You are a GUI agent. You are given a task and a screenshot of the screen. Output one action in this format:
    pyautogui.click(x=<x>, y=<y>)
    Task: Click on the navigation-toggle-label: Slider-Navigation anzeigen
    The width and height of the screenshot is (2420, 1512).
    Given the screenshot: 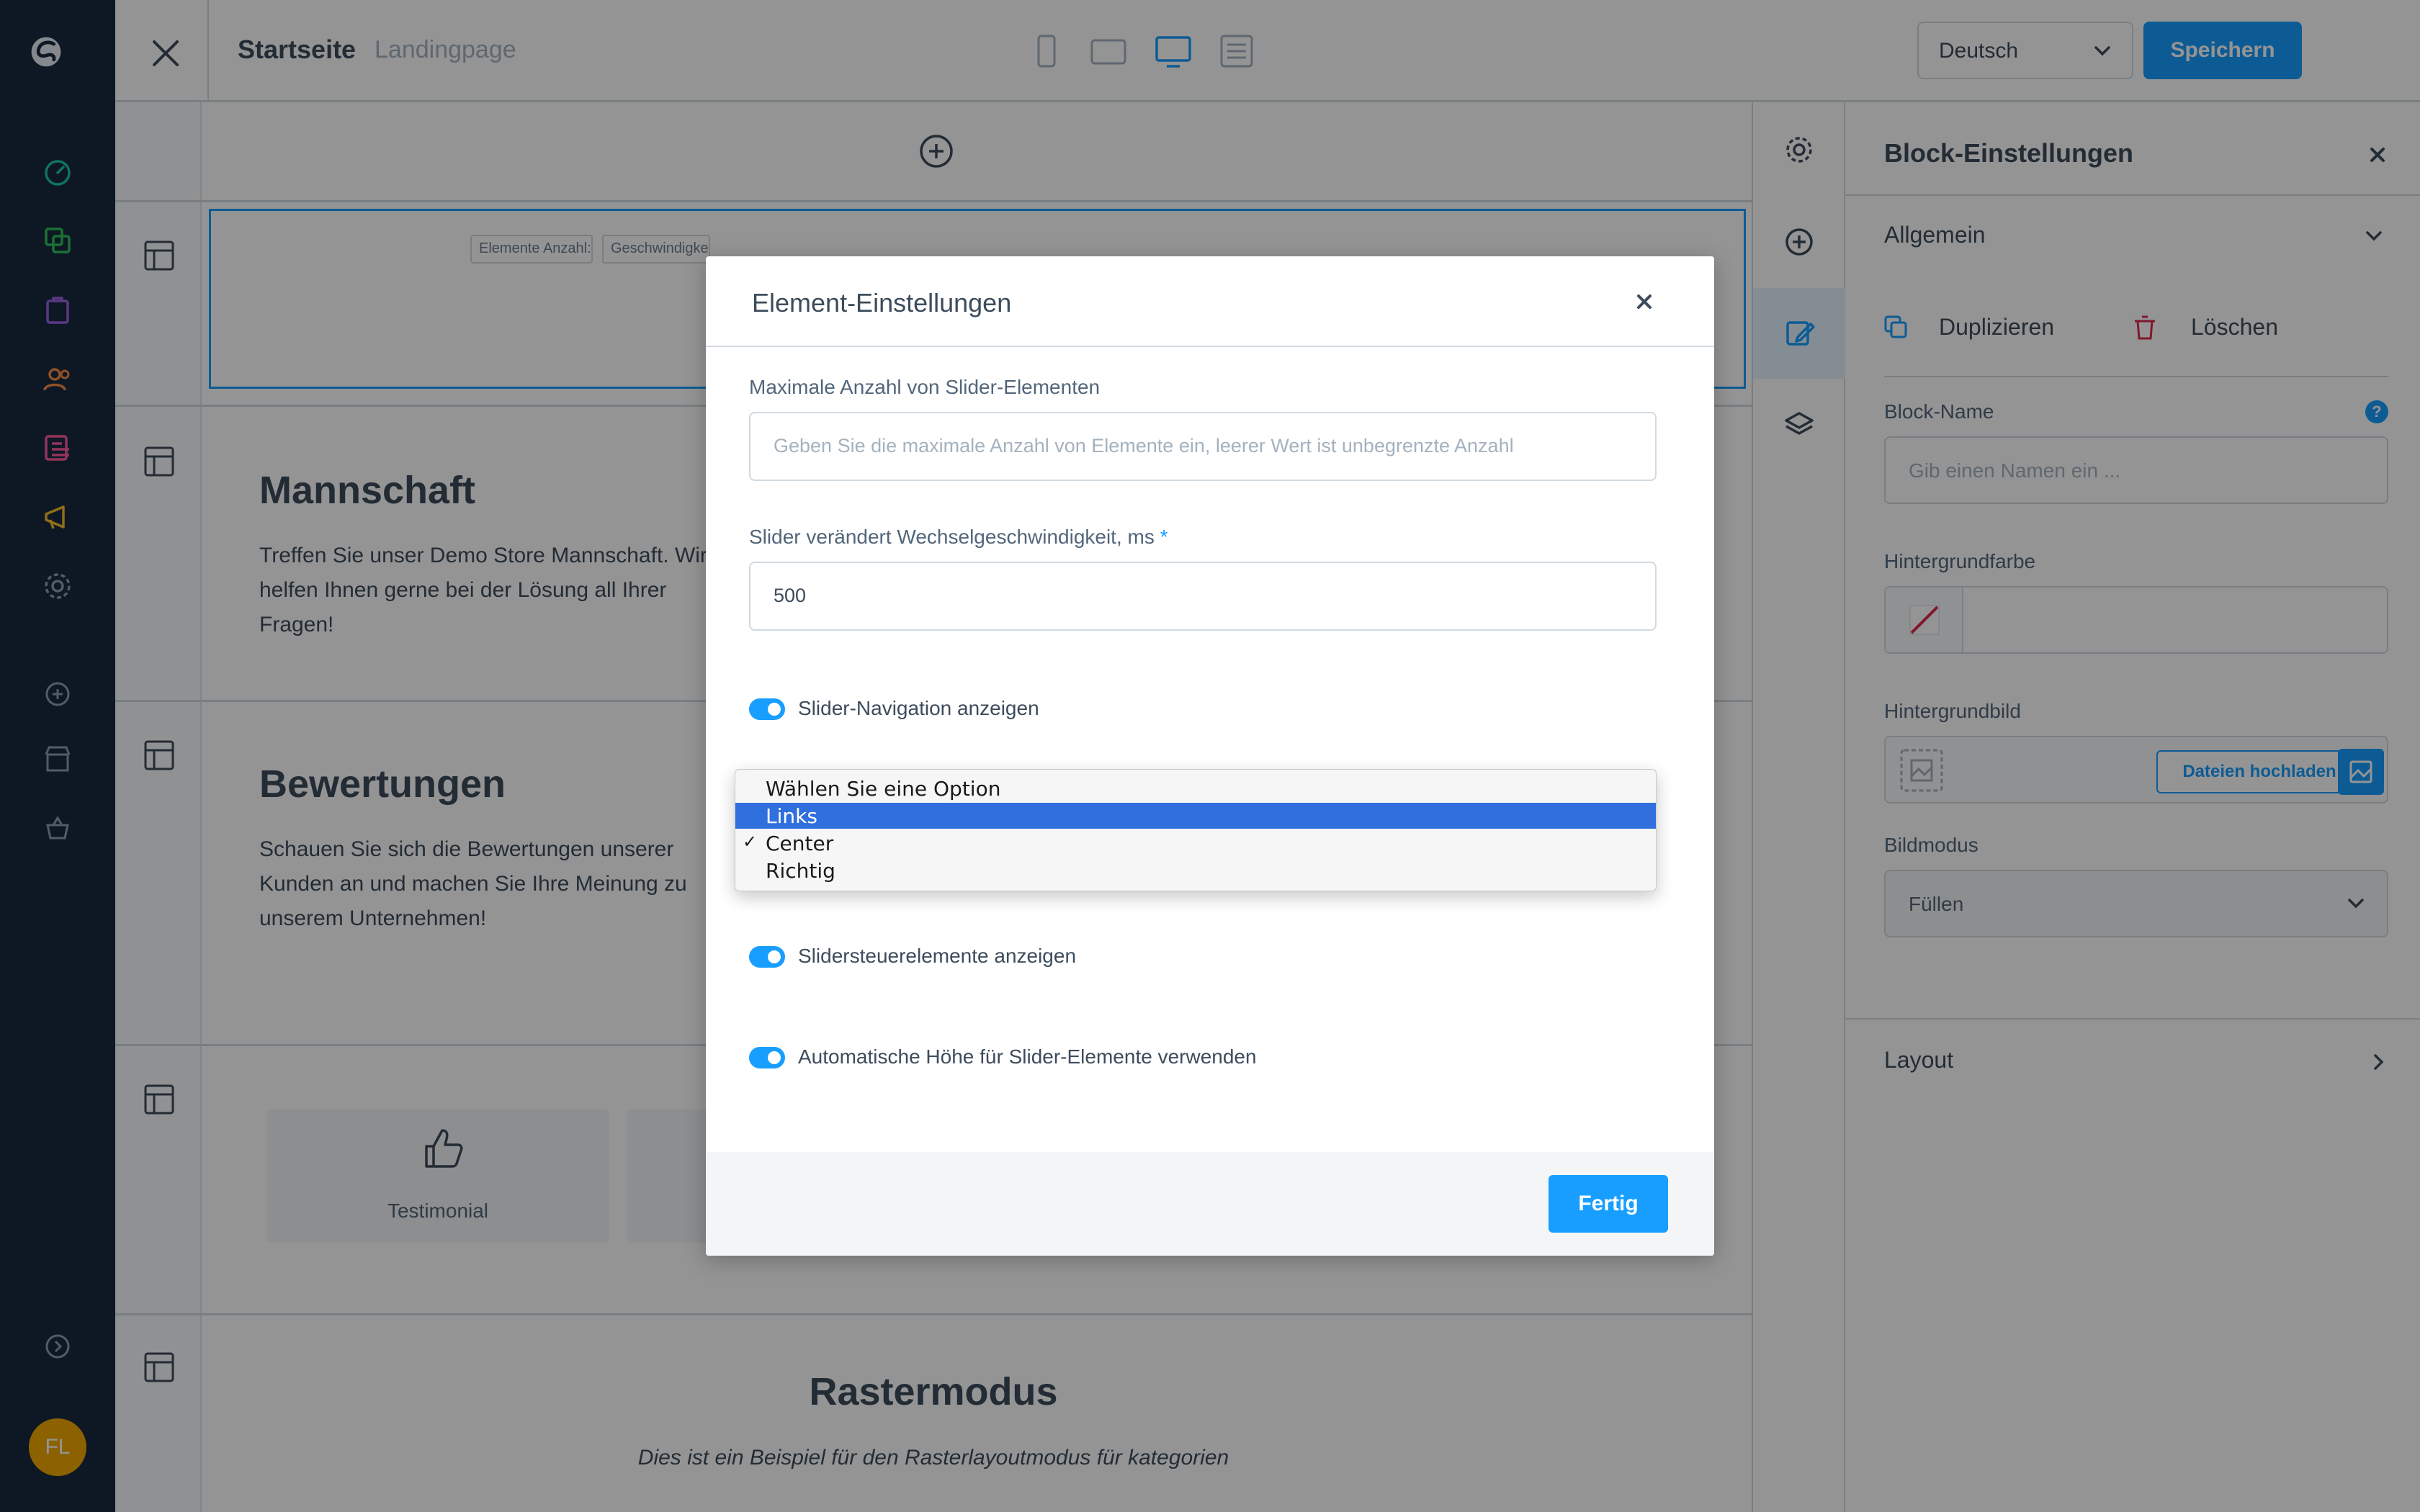 What is the action you would take?
    pyautogui.click(x=918, y=708)
    